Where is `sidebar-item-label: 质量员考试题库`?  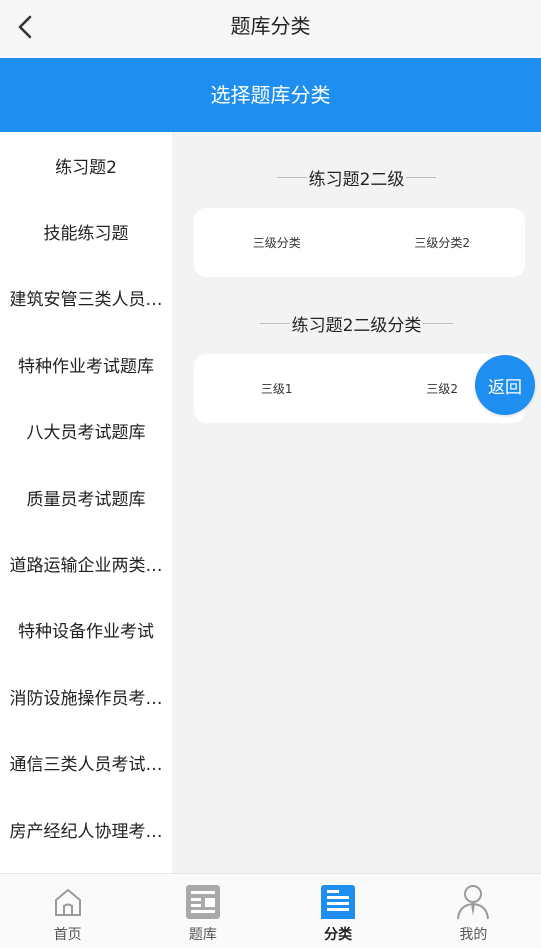 sidebar-item-label: 质量员考试题库 is located at coordinates (86, 499).